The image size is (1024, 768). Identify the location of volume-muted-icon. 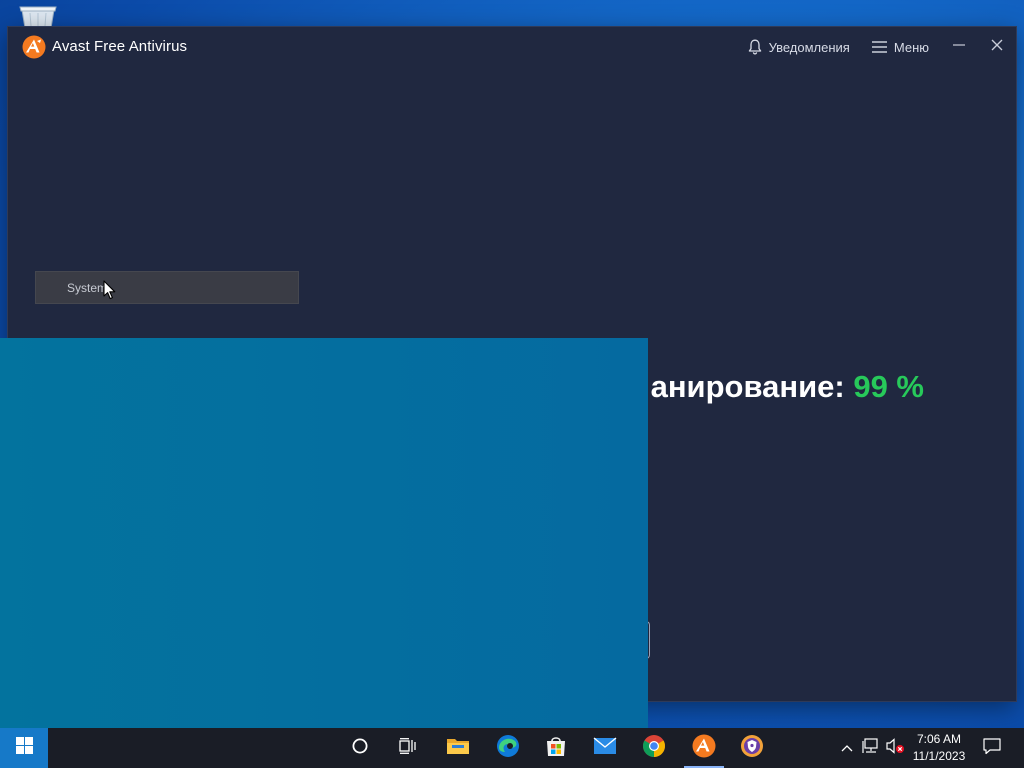
(895, 748).